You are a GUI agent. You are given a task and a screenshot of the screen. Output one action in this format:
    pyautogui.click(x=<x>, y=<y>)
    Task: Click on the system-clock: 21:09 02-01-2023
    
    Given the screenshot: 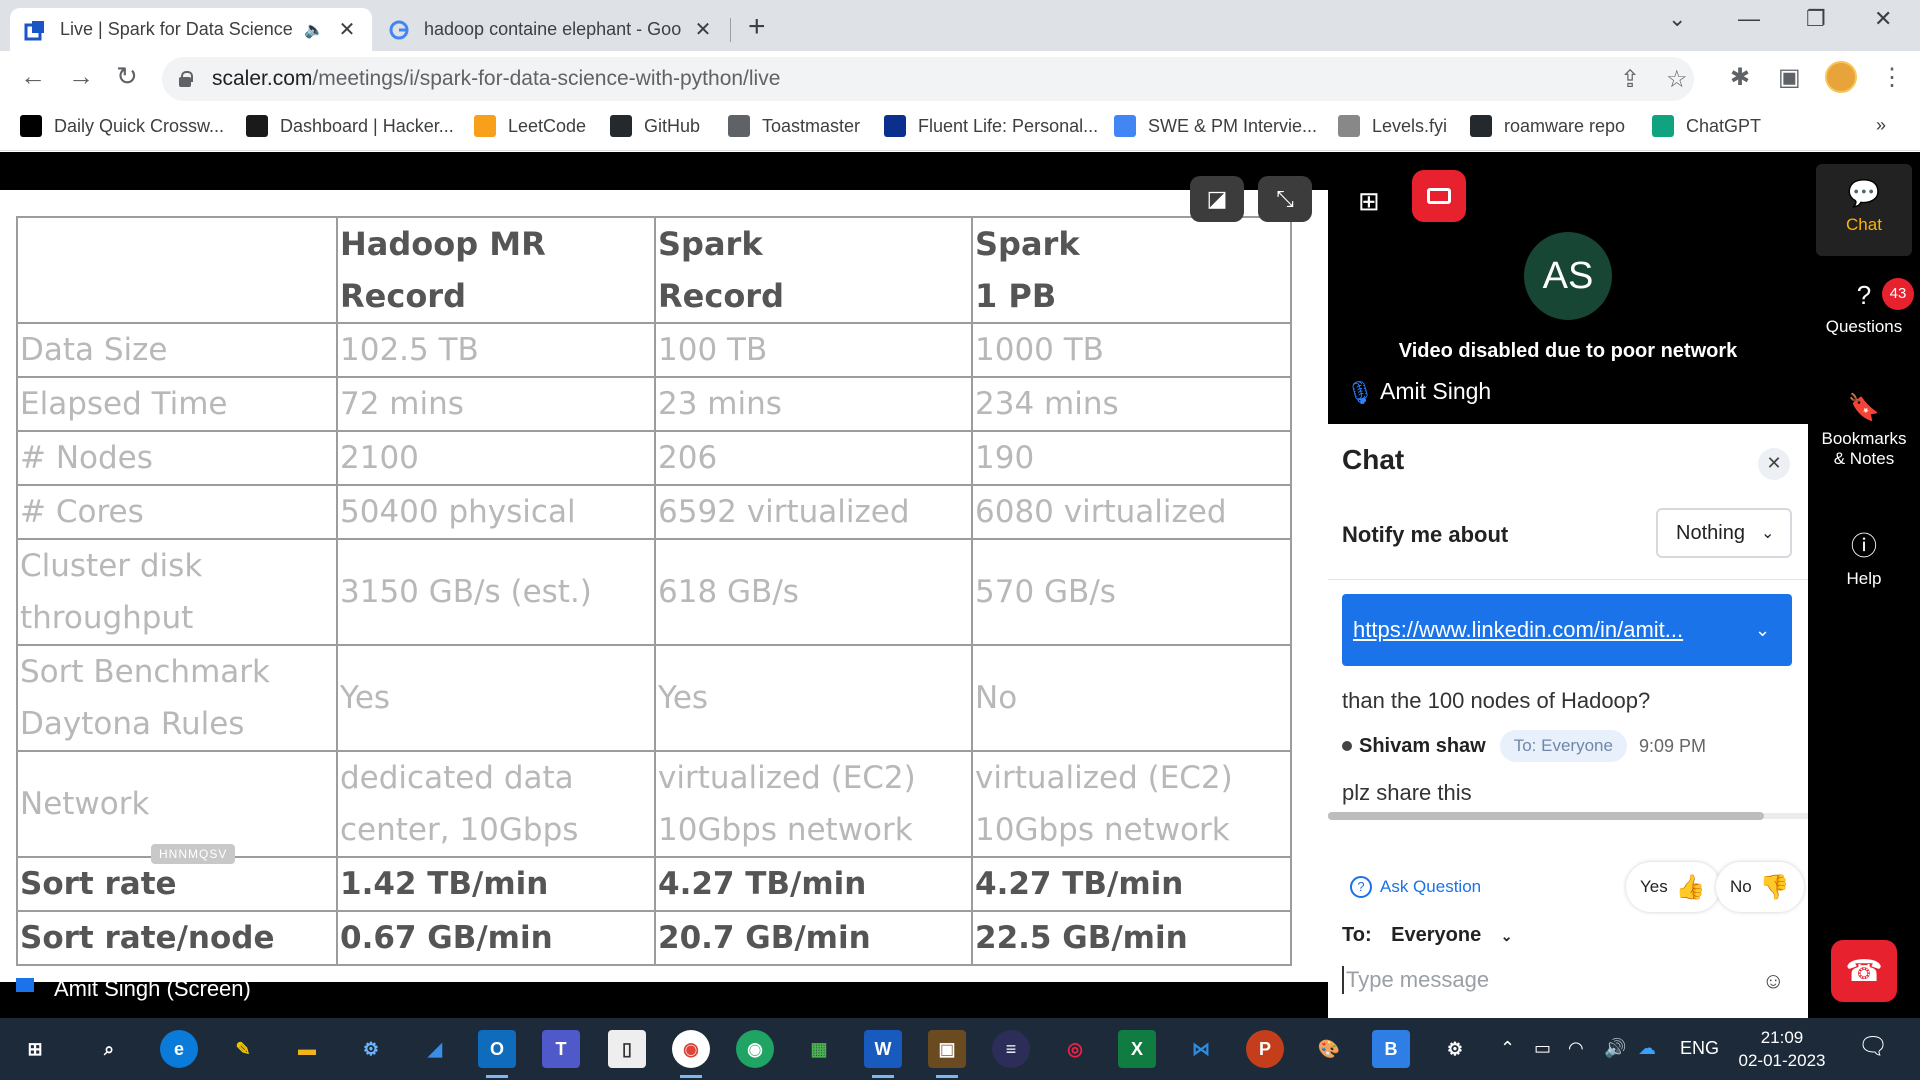 What is the action you would take?
    pyautogui.click(x=1782, y=1049)
    